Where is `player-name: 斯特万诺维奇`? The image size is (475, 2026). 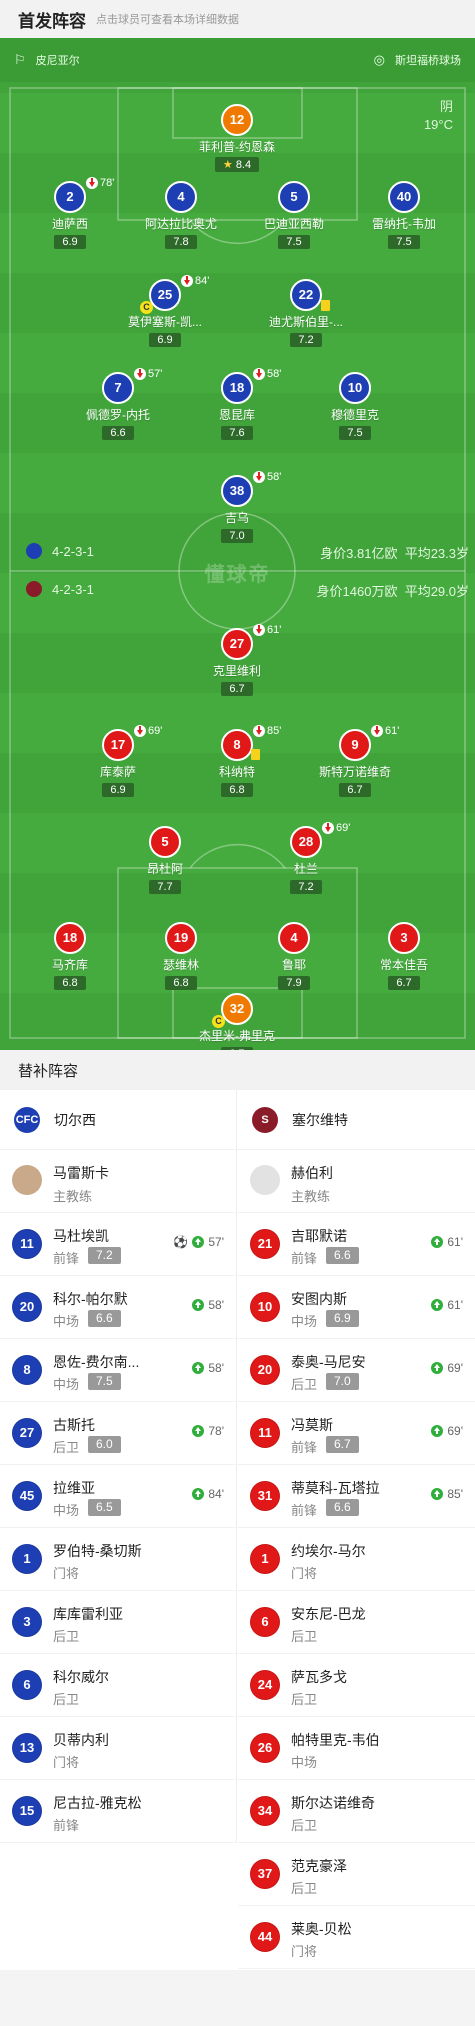
player-name: 斯特万诺维奇 is located at coordinates (354, 772).